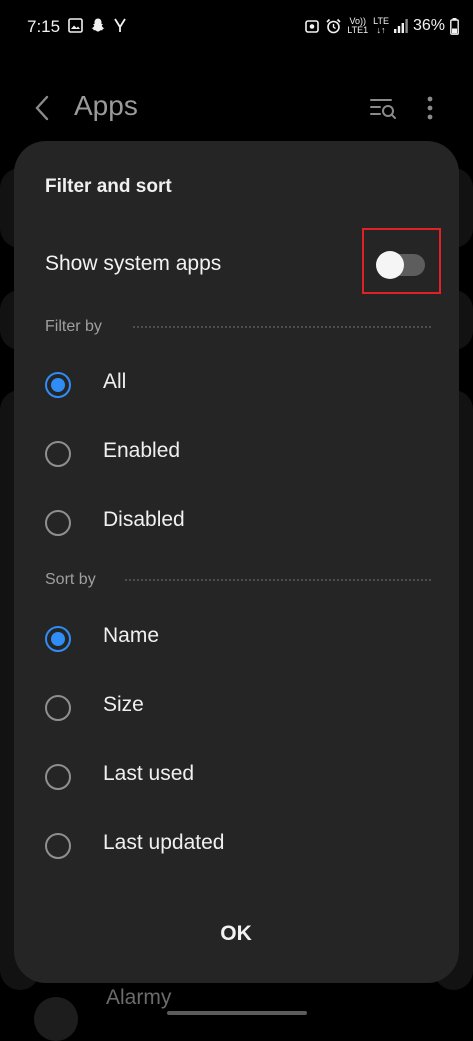 This screenshot has height=1041, width=473. What do you see at coordinates (75, 25) in the screenshot?
I see `gallery-icon` at bounding box center [75, 25].